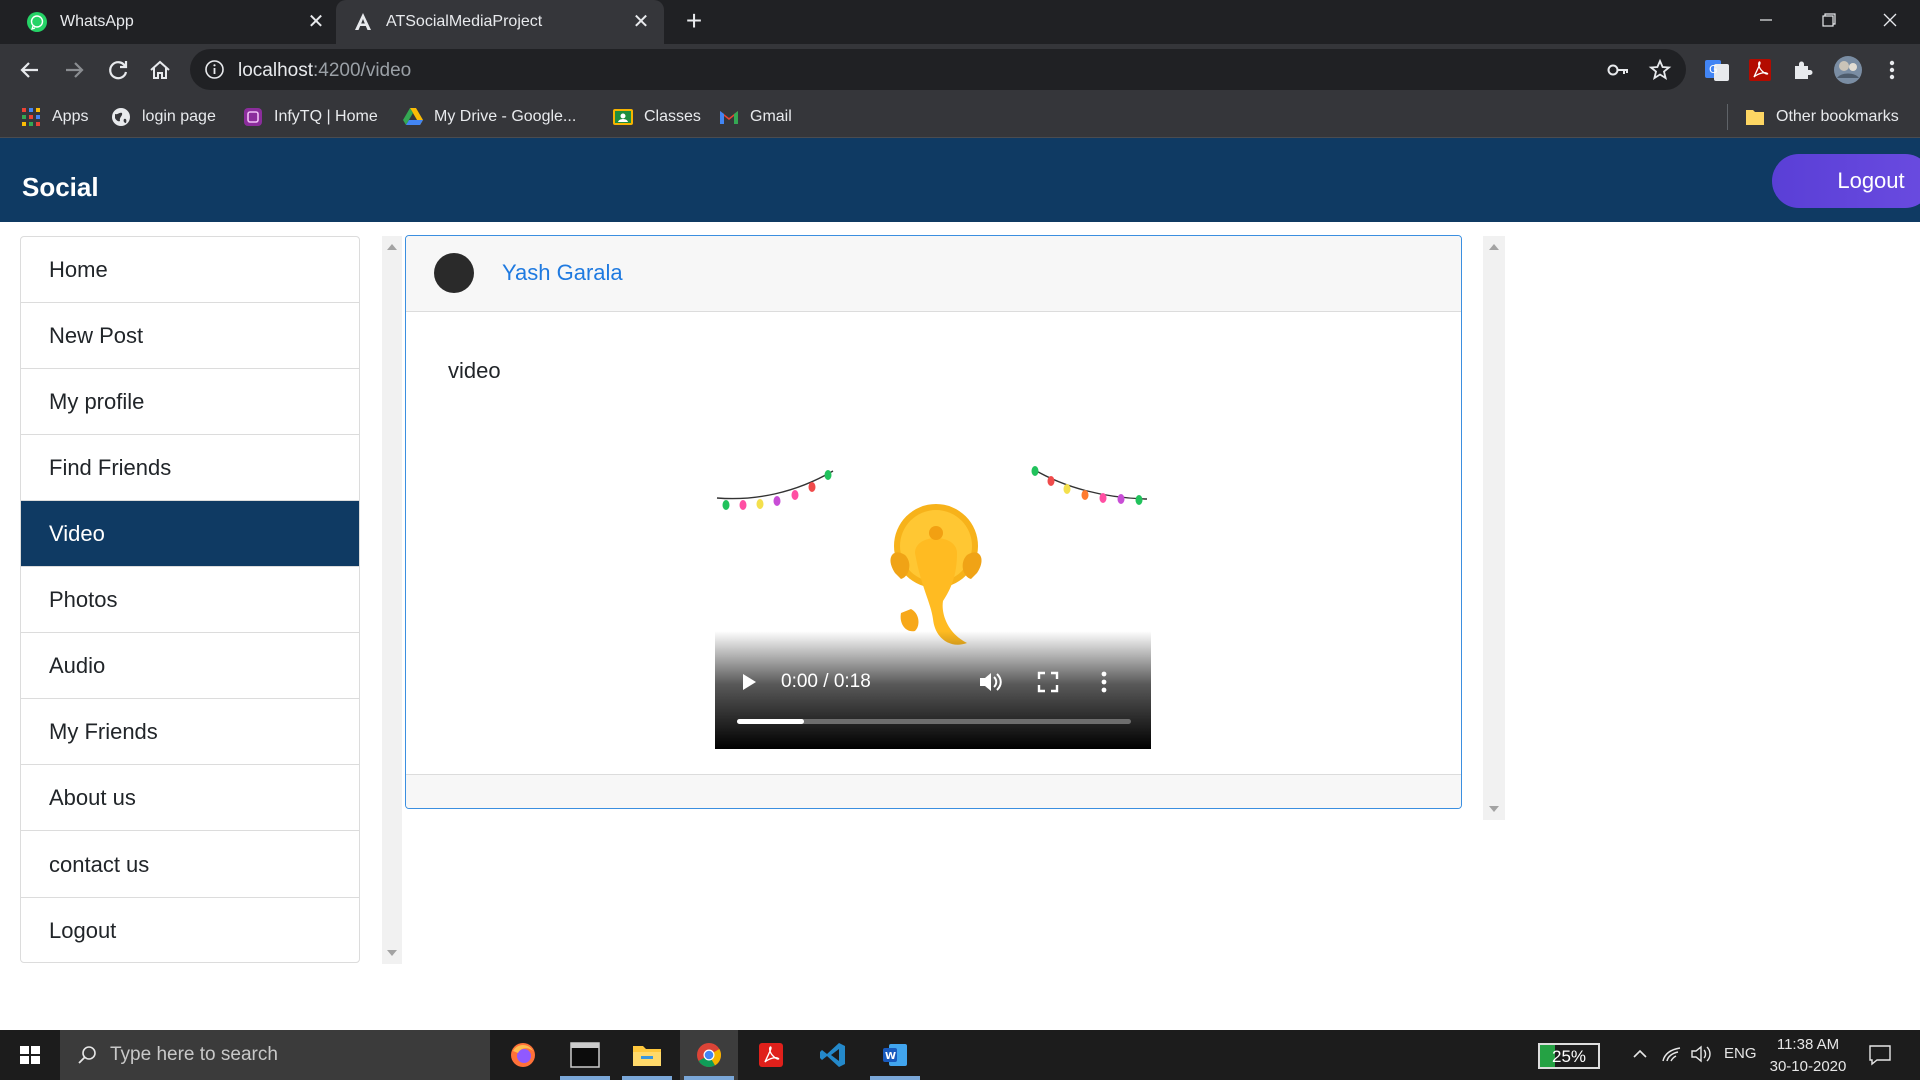  Describe the element at coordinates (934, 721) in the screenshot. I see `video-seek-bar` at that location.